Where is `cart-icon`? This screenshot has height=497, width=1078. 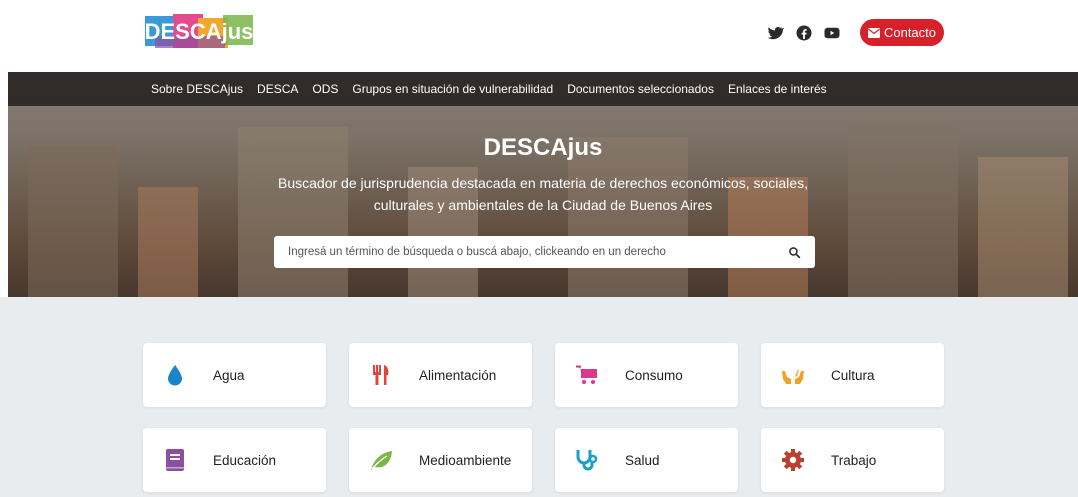
cart-icon is located at coordinates (586, 374).